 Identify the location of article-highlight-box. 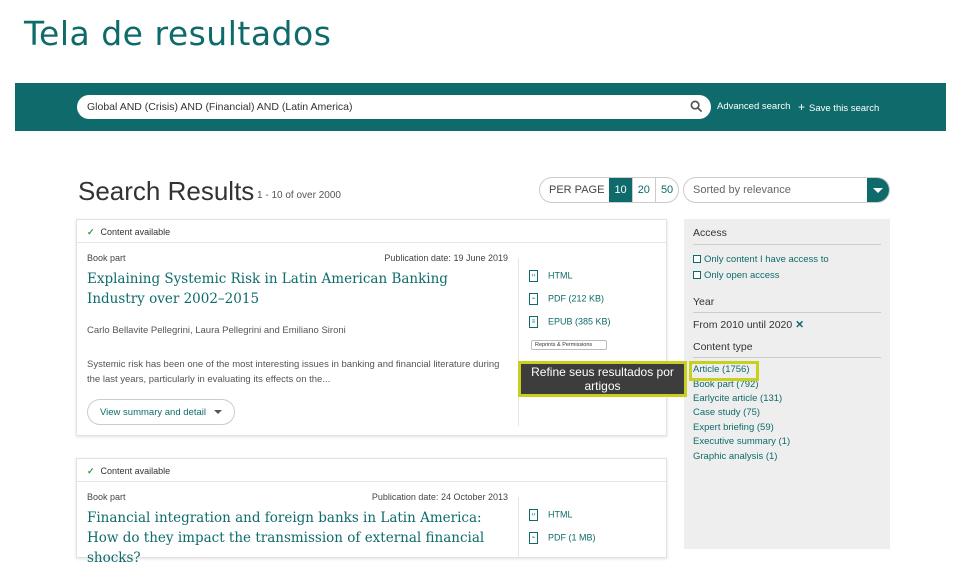
(724, 371).